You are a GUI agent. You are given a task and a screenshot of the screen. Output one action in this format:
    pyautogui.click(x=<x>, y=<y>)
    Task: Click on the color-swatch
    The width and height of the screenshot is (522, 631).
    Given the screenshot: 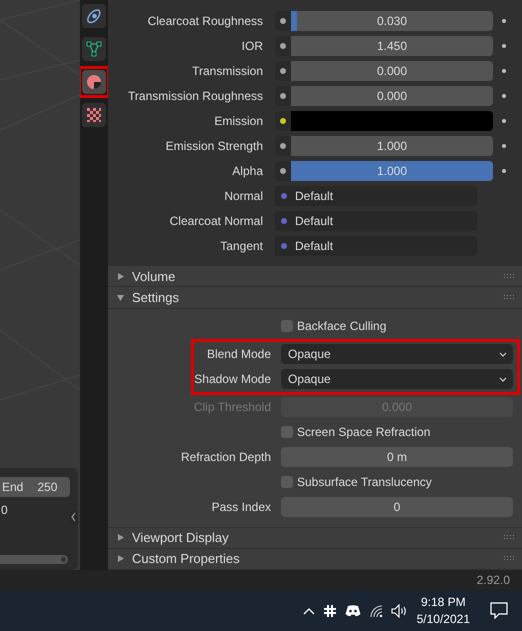 What is the action you would take?
    pyautogui.click(x=392, y=120)
    